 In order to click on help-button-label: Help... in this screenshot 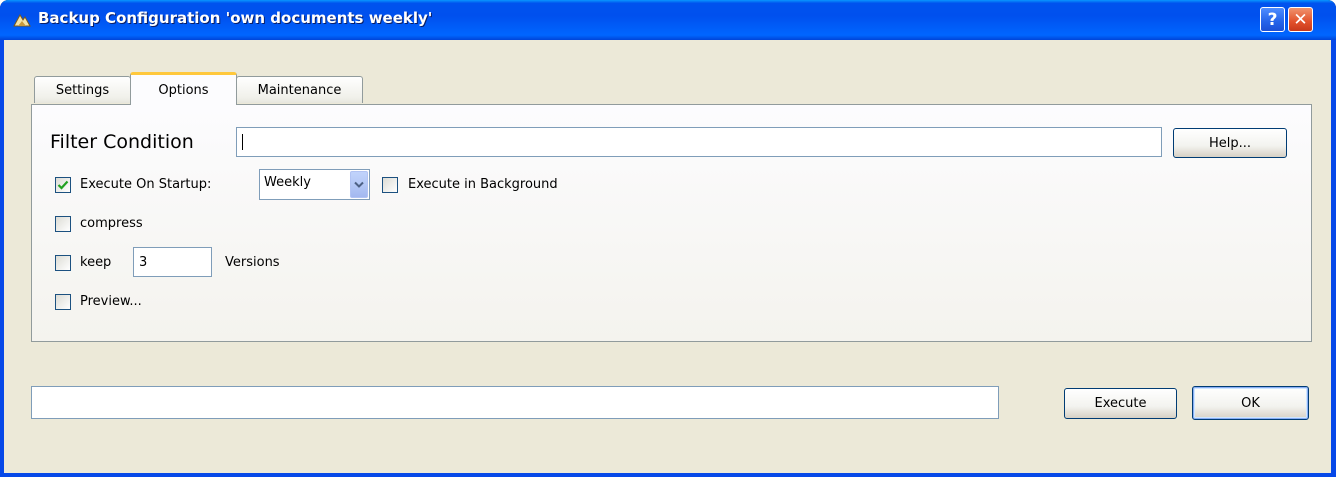, I will do `click(1230, 143)`.